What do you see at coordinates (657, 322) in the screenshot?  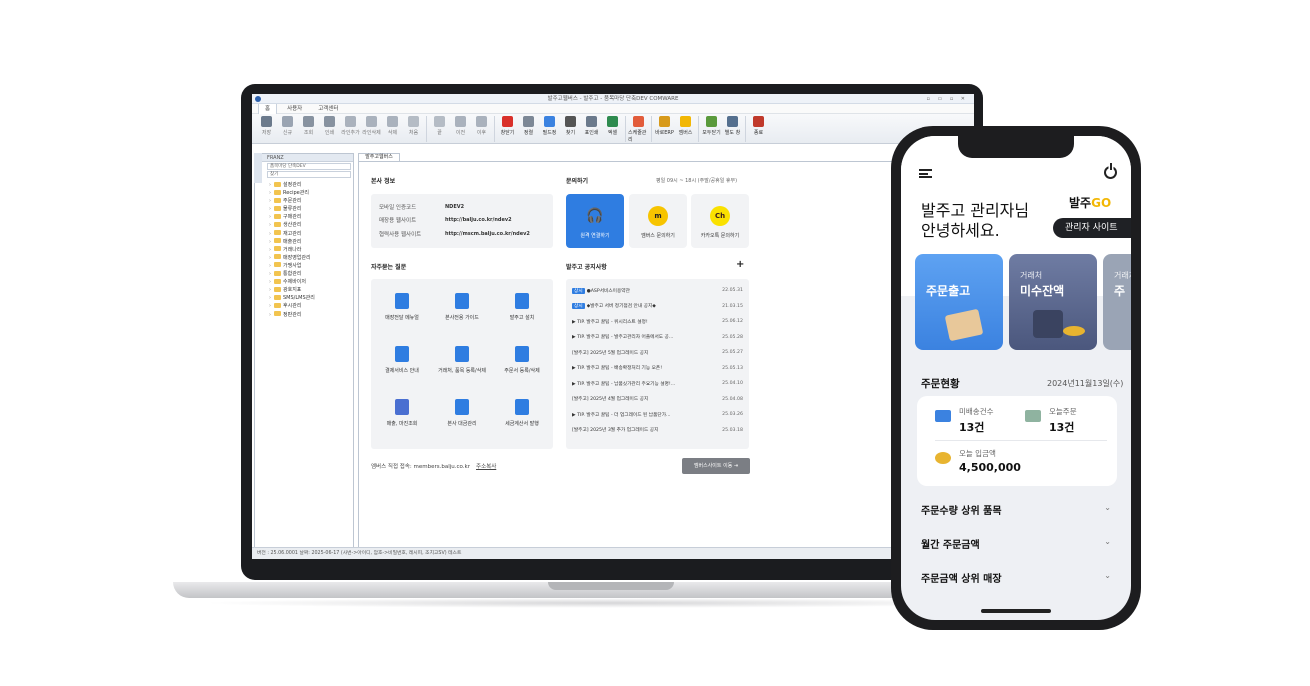 I see `notice-row: ▶ TIP. 발주고 꿀팁 - 위시리스트 설정! 25.06.12` at bounding box center [657, 322].